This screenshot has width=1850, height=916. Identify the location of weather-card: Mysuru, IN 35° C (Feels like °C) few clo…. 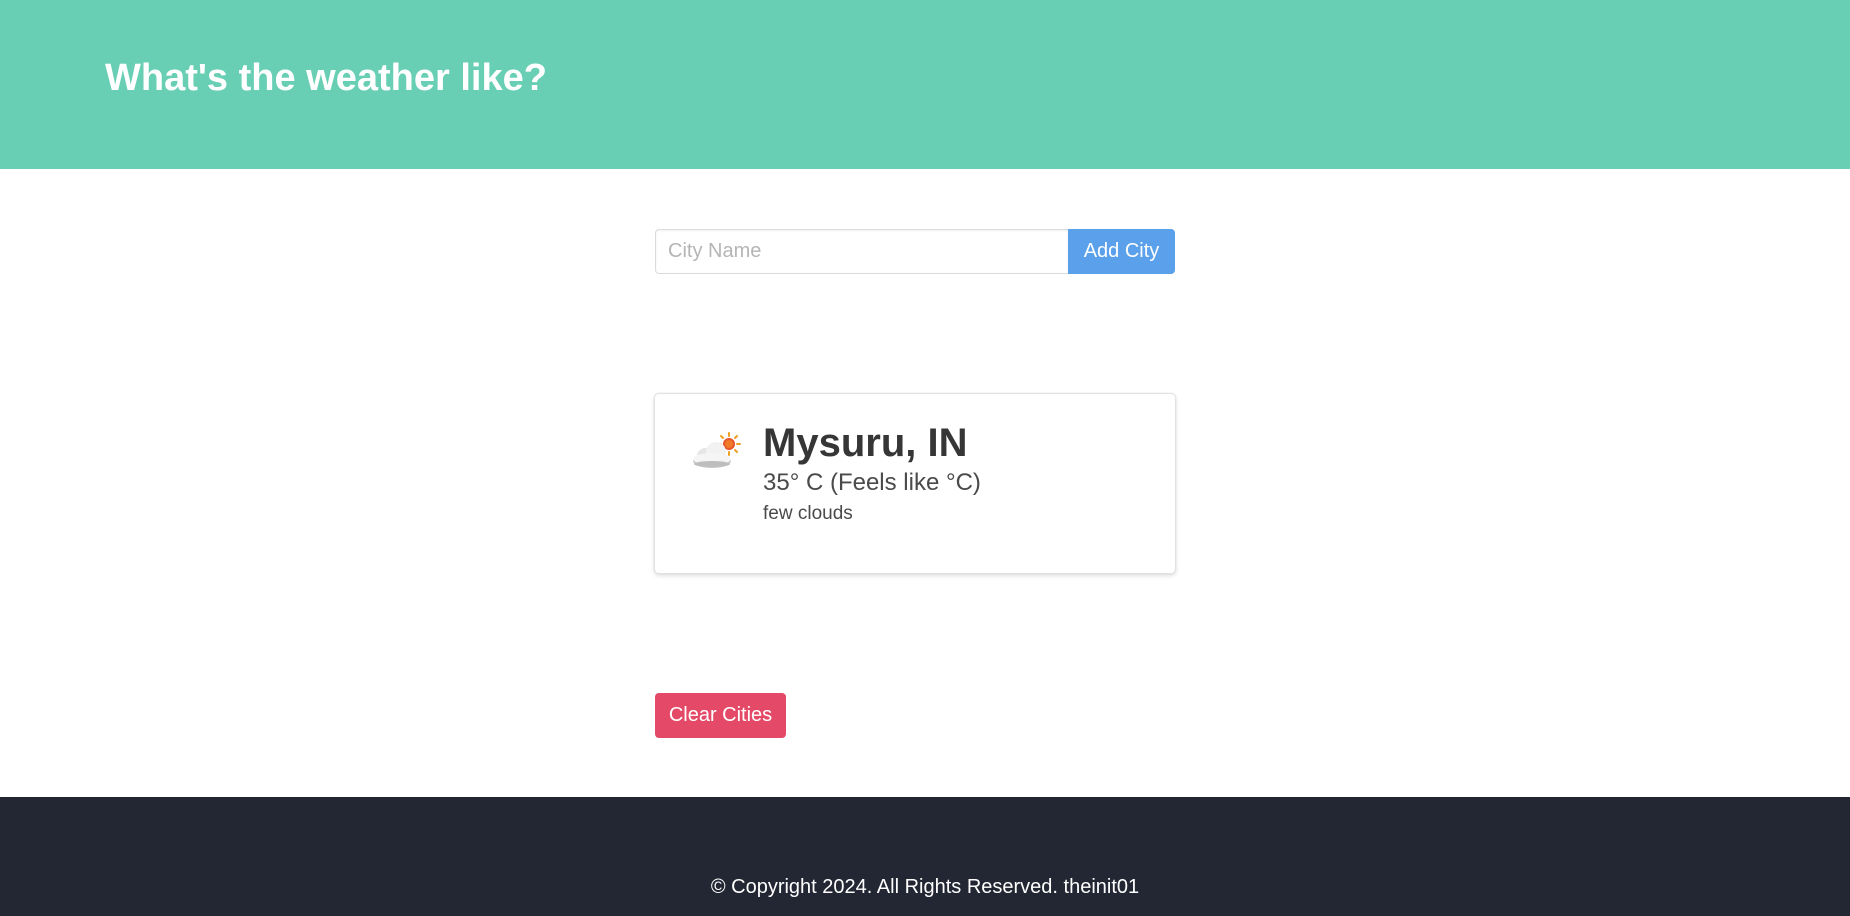
(915, 483).